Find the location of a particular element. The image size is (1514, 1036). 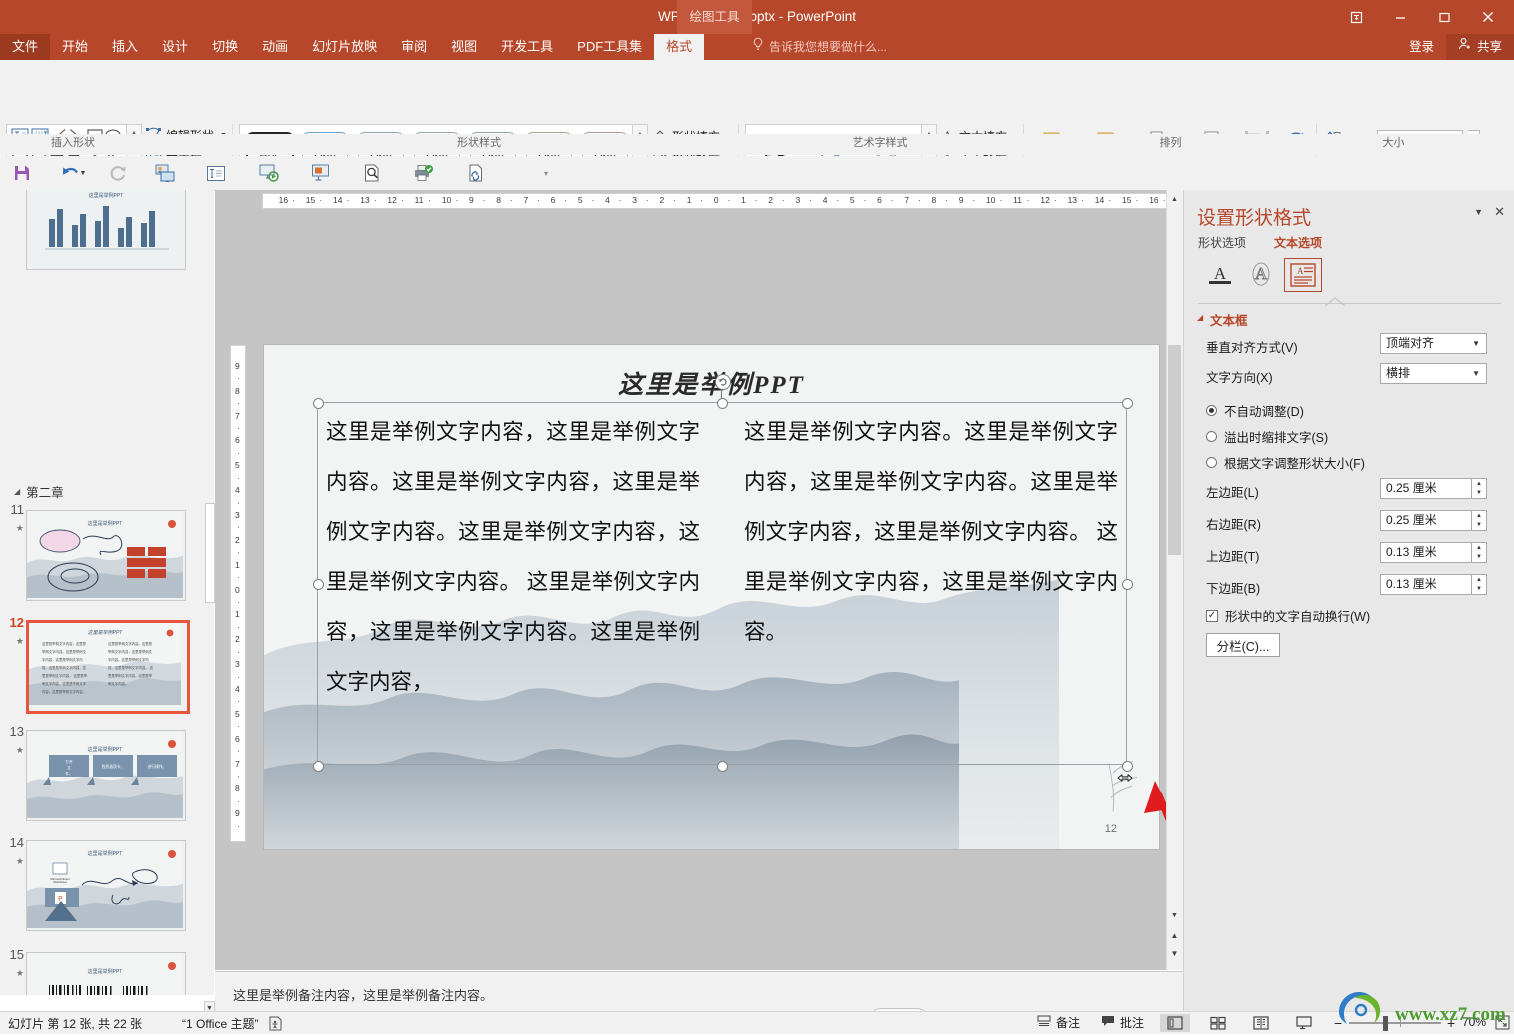

radio-shrink-text: 溢出时缩排文字(S) is located at coordinates (1267, 436).